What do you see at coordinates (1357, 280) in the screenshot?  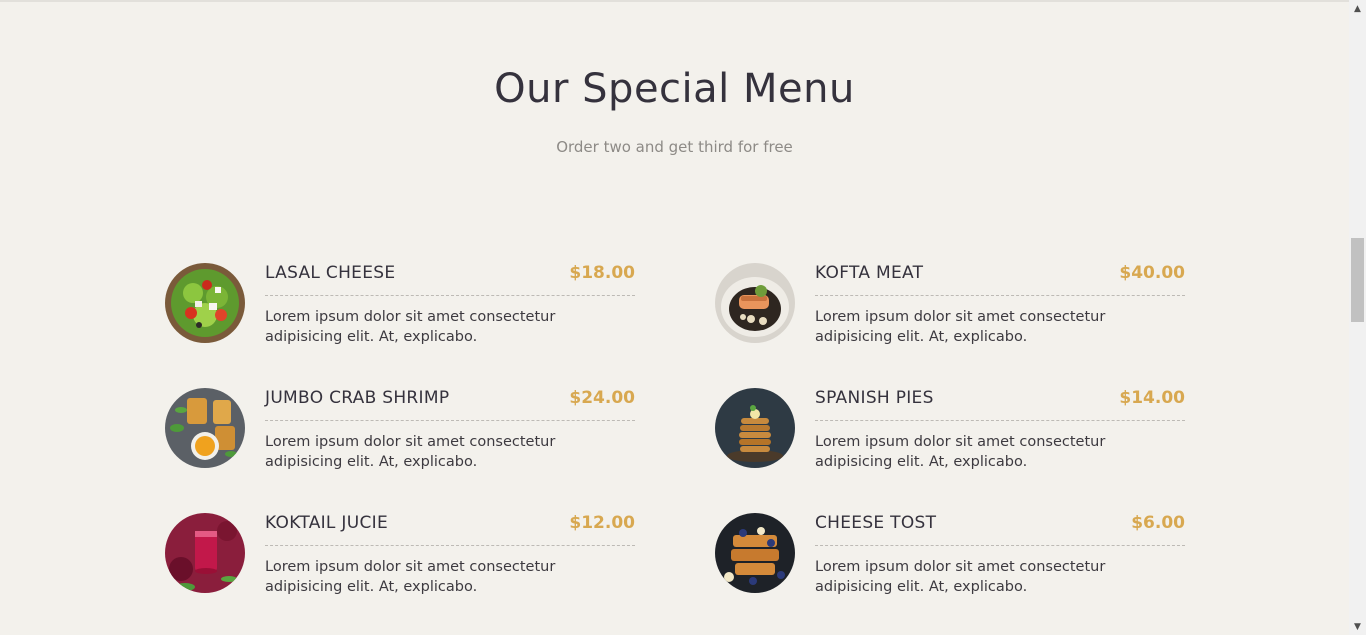 I see `scrollbar-thumb` at bounding box center [1357, 280].